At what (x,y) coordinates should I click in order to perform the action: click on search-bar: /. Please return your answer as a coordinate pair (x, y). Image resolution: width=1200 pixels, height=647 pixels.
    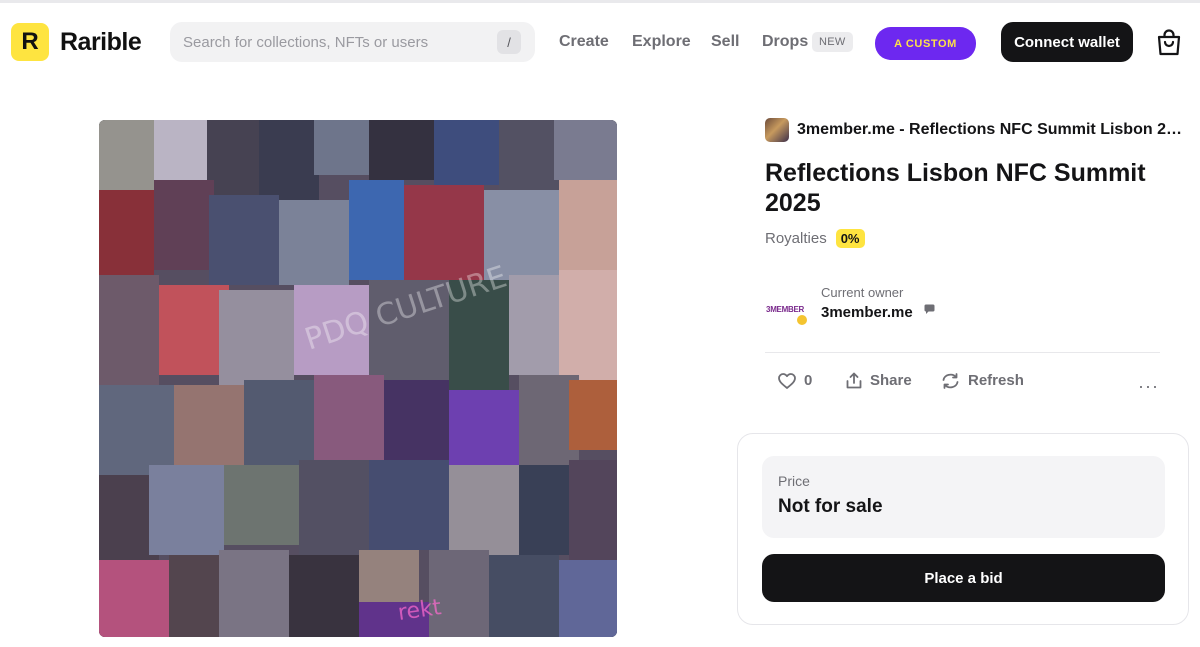
    Looking at the image, I should click on (352, 42).